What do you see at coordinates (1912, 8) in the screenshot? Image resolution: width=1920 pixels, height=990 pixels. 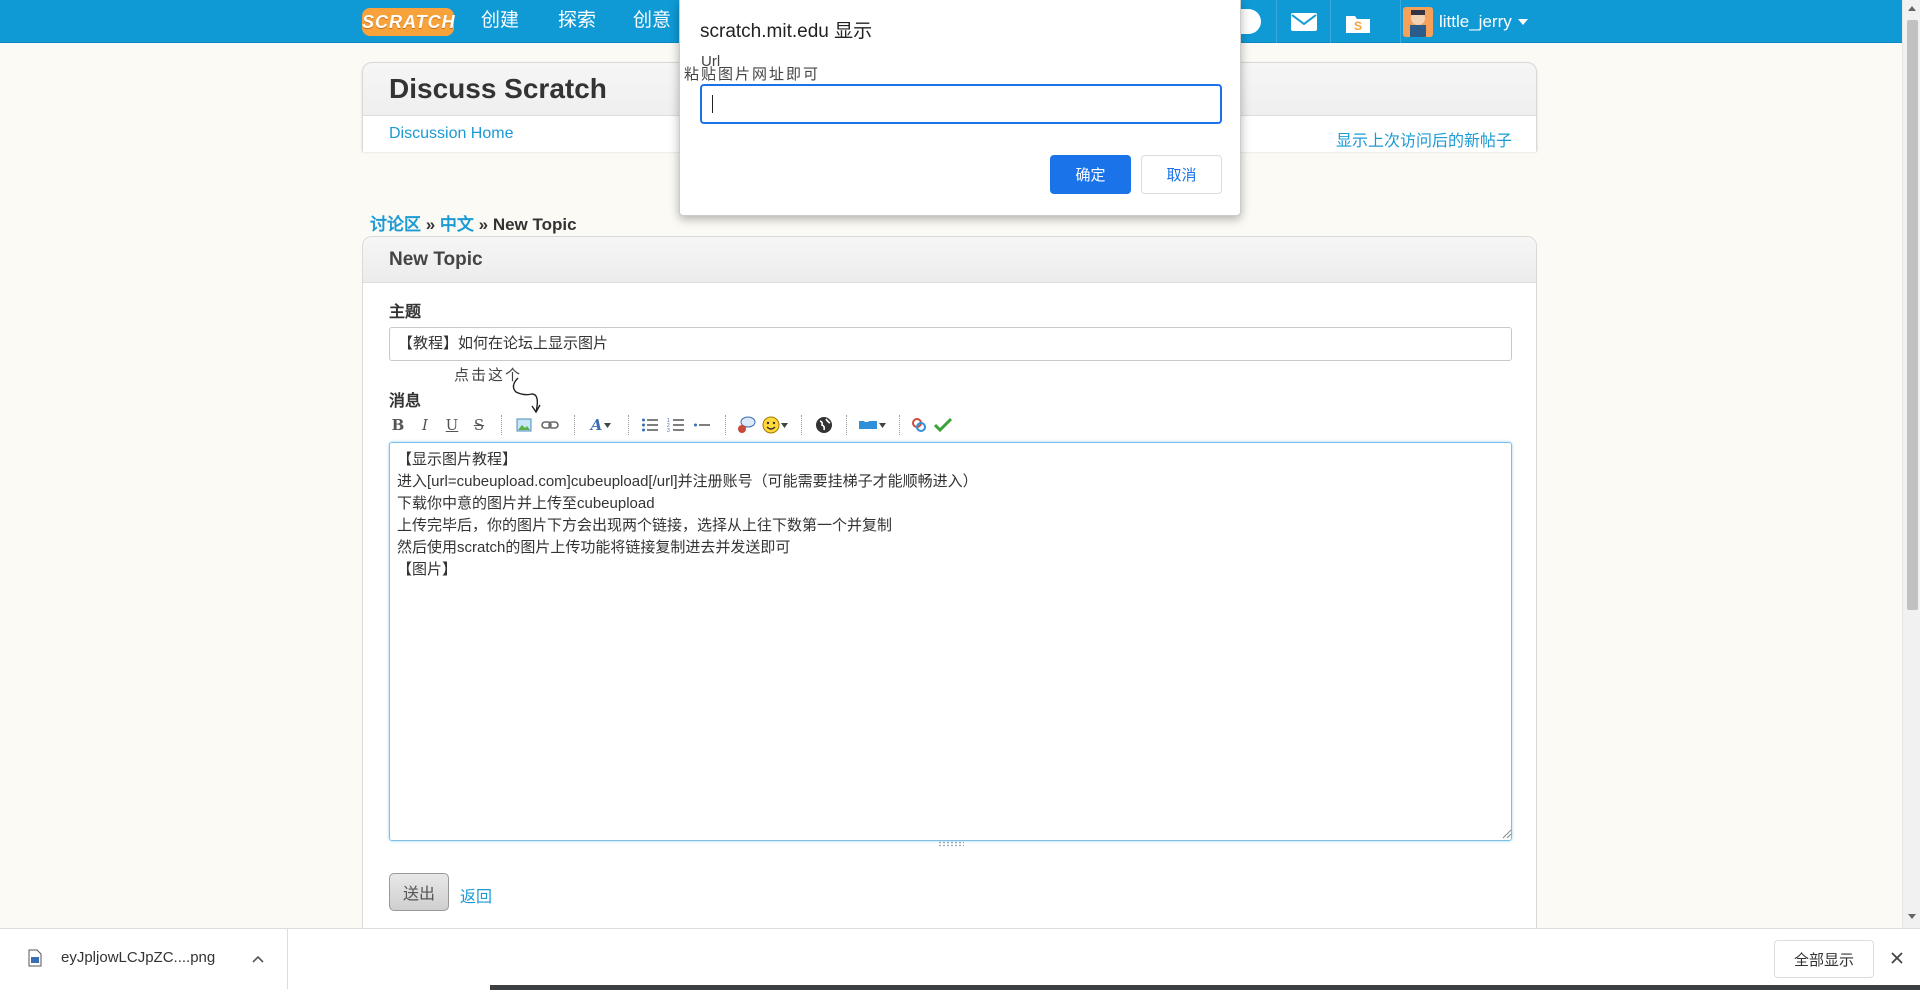 I see `scroll-up-icon` at bounding box center [1912, 8].